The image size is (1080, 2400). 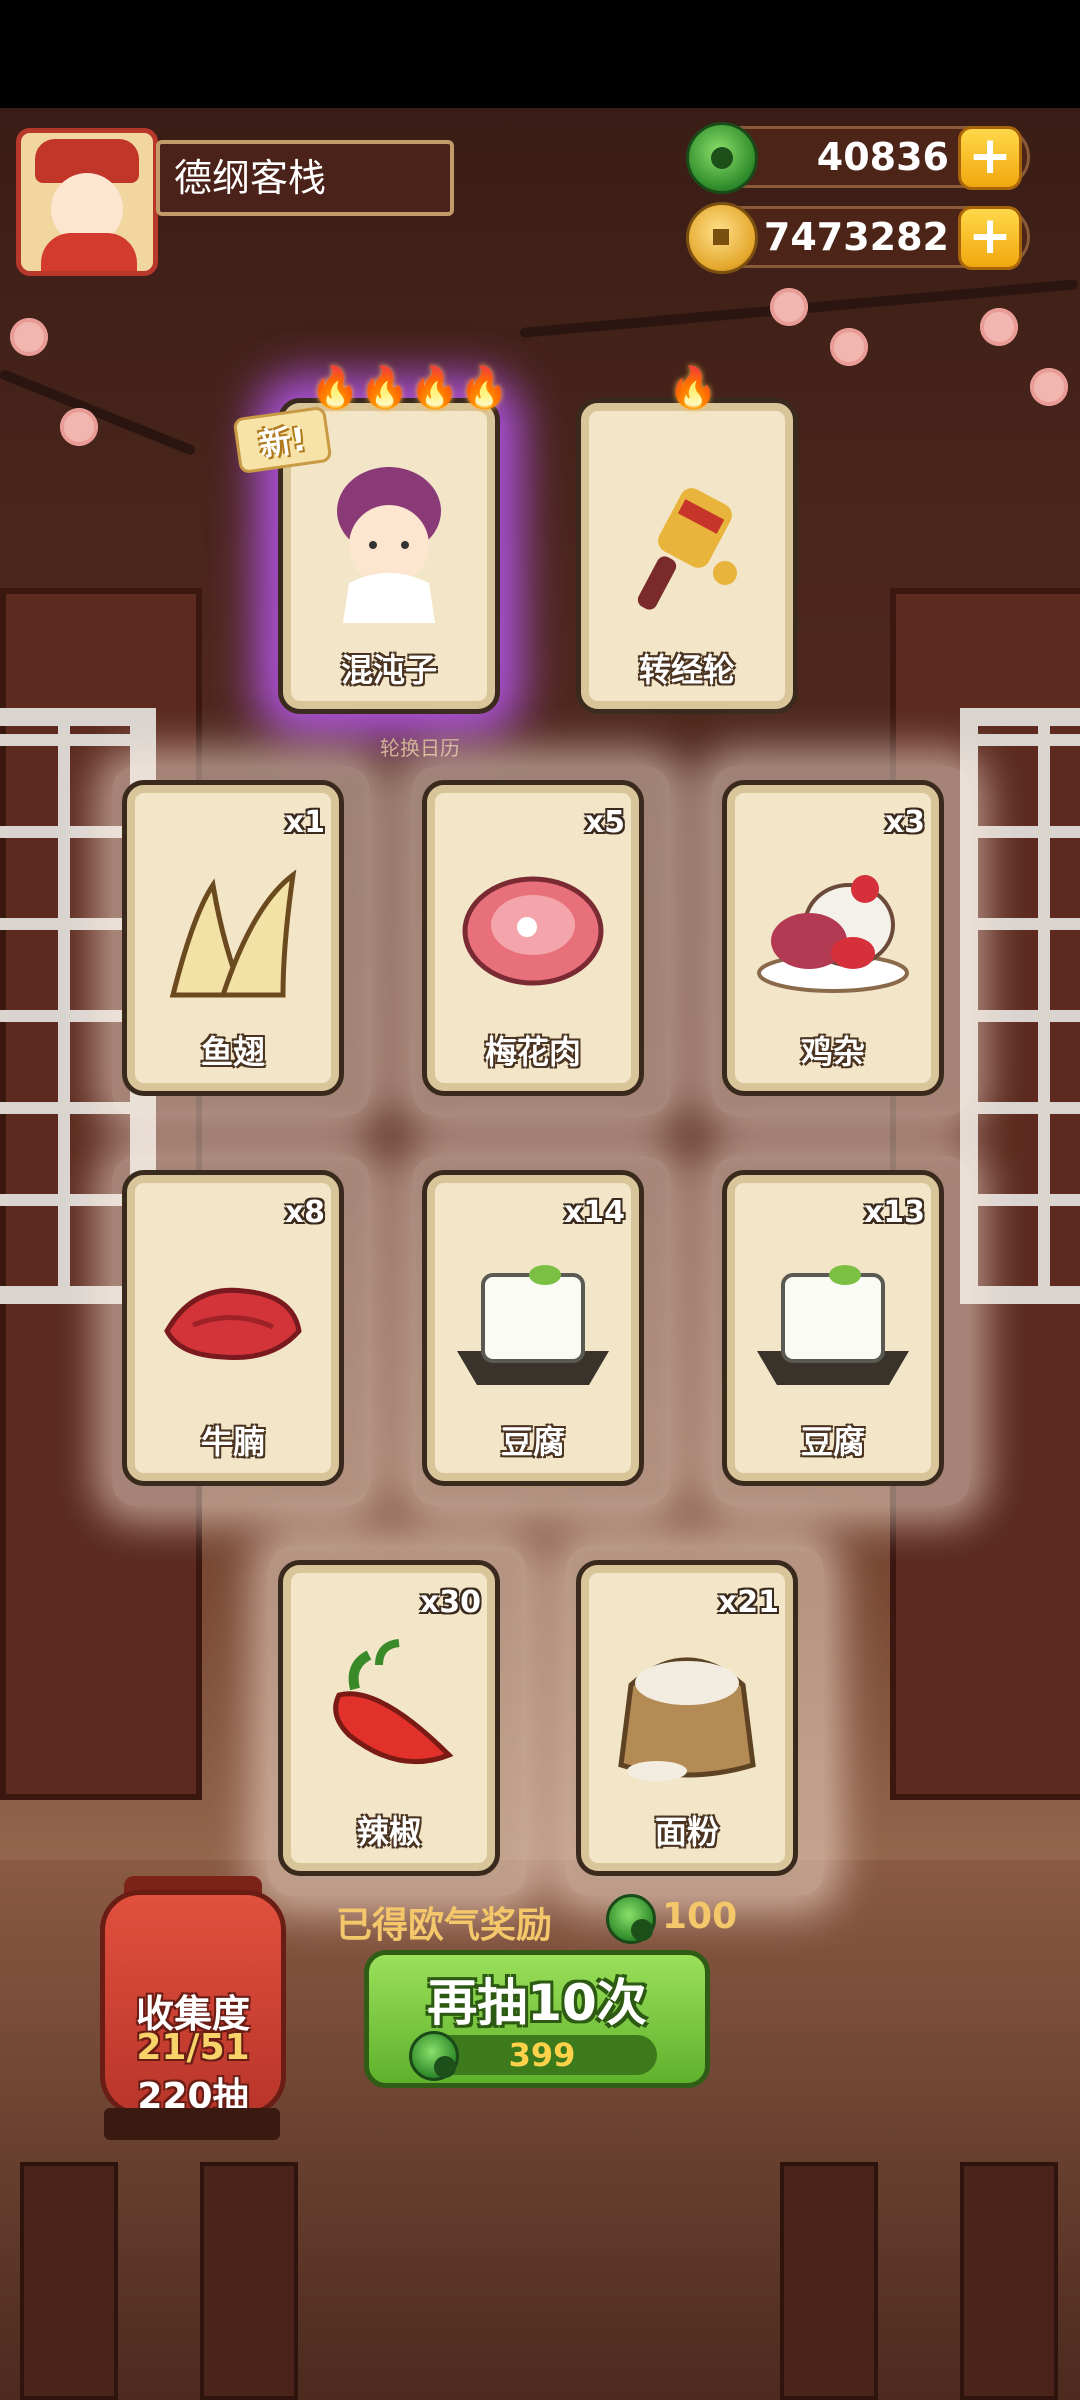 I want to click on card-item: x3 鸡杂, so click(x=833, y=938).